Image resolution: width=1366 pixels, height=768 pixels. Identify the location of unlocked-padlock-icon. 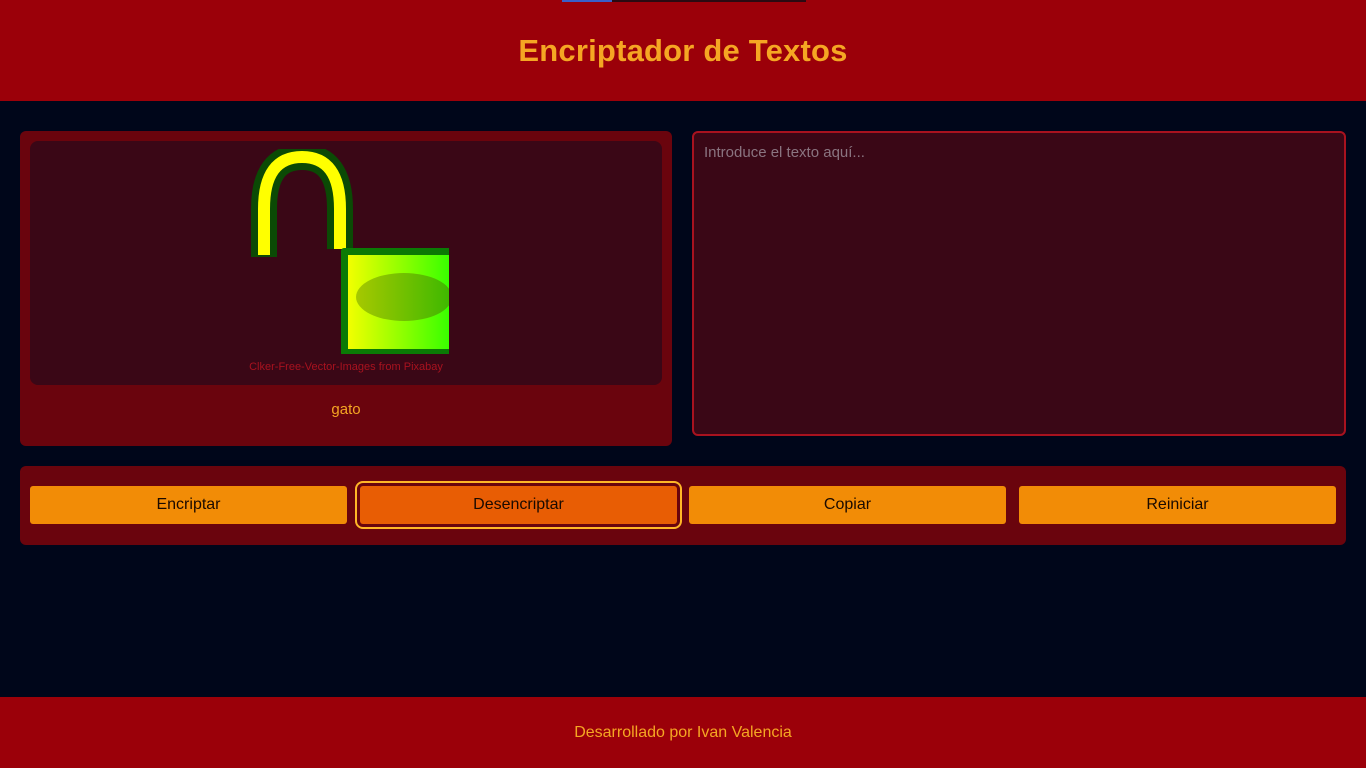
(350, 251).